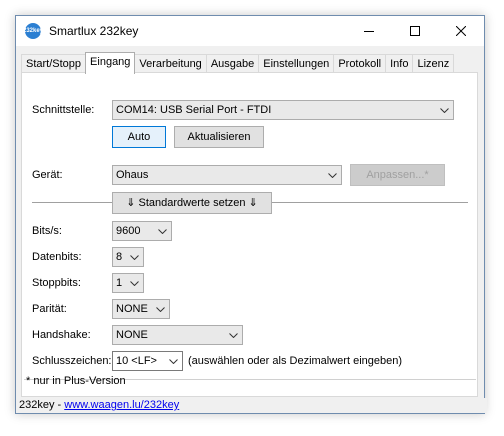  What do you see at coordinates (132, 309) in the screenshot?
I see `parity-value: NONE` at bounding box center [132, 309].